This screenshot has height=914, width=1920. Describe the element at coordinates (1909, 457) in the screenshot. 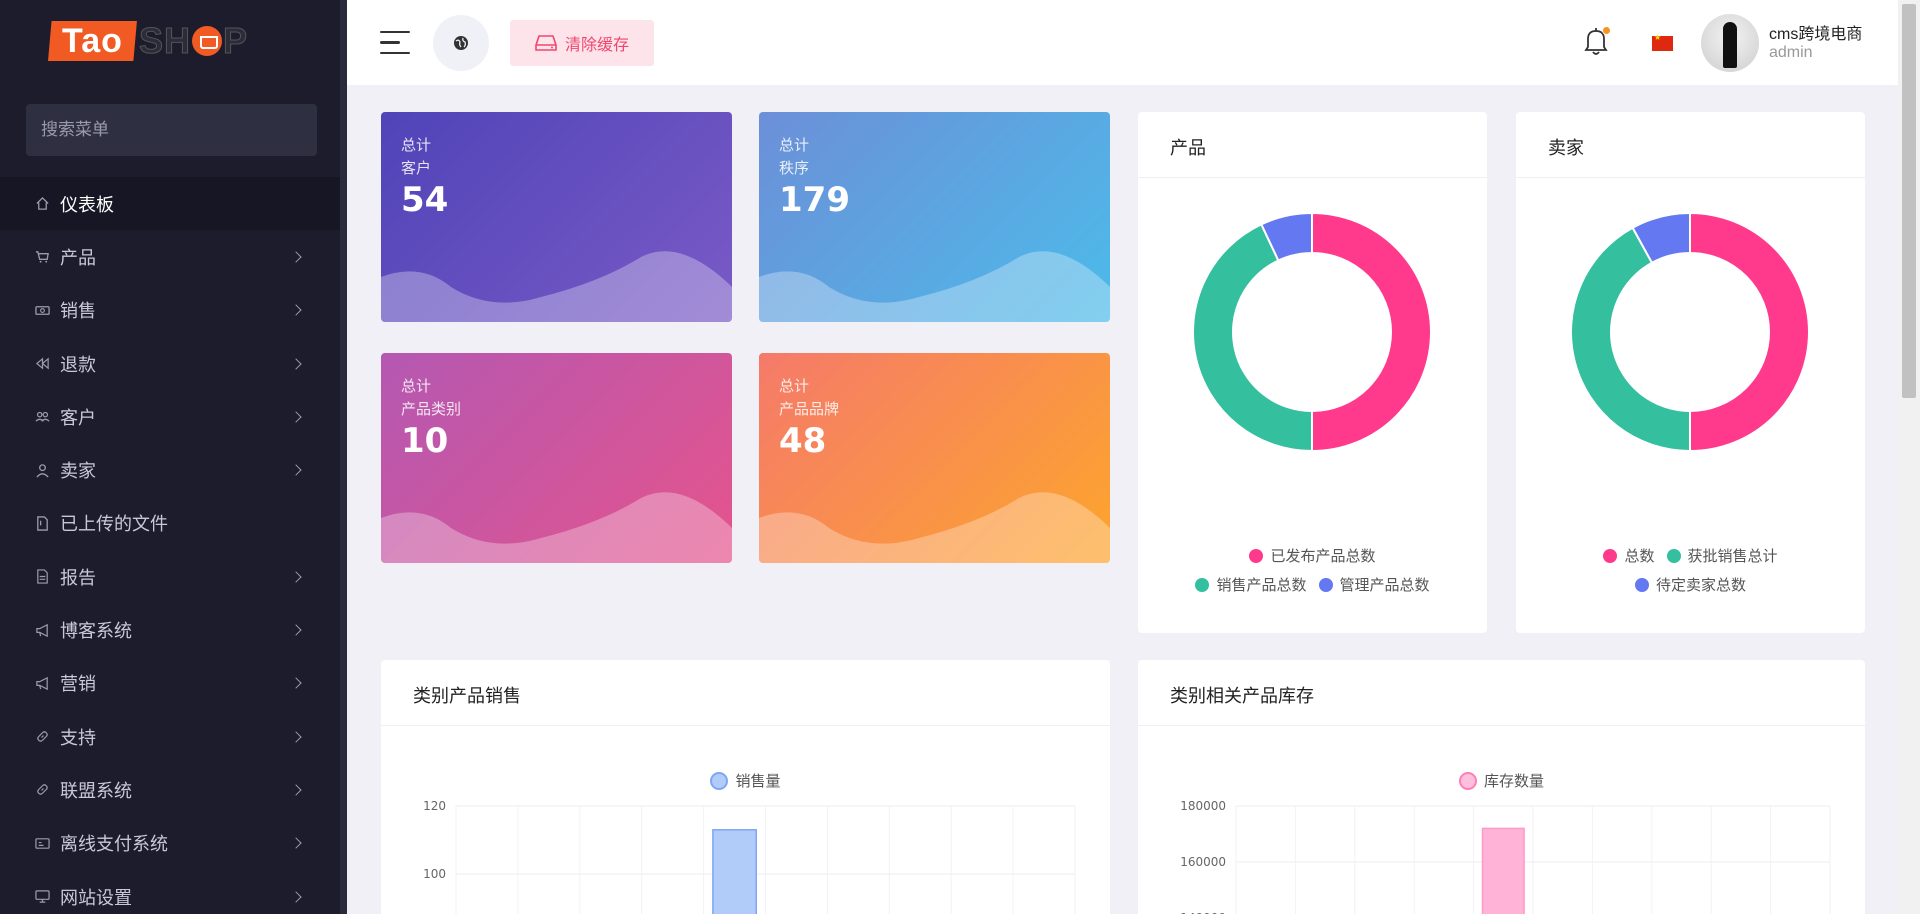

I see `page-scrollbar` at that location.